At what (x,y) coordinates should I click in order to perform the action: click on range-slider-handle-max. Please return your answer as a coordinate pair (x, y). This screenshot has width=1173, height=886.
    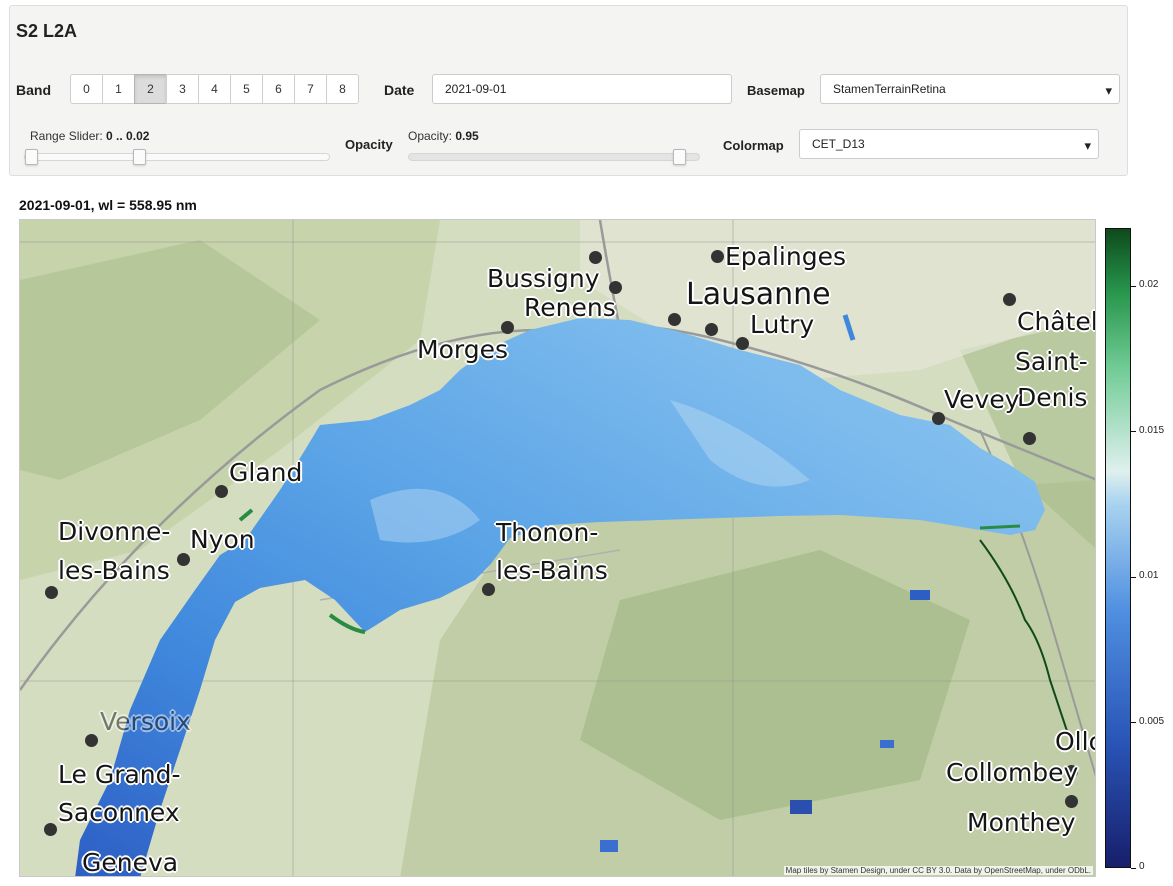
    Looking at the image, I should click on (139, 157).